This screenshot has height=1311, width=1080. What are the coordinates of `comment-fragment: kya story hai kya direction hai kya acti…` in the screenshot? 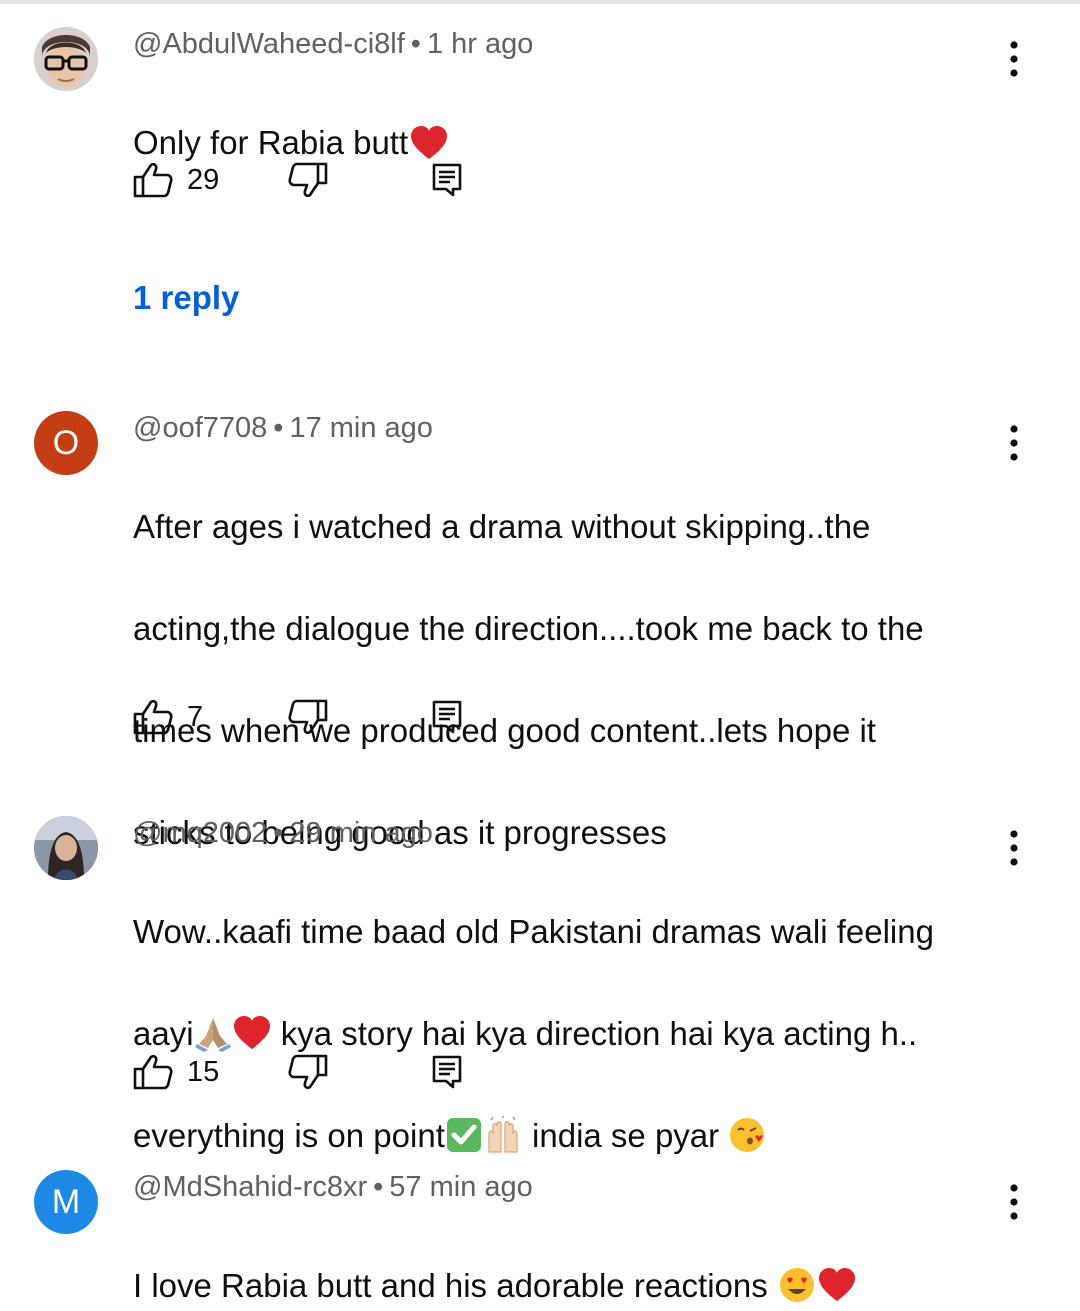 It's located at (594, 1033).